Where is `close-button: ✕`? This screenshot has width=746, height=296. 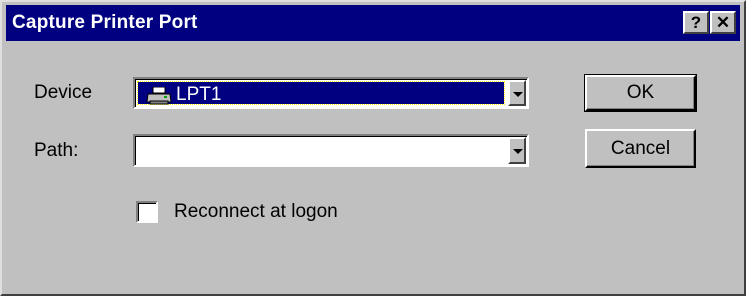
close-button: ✕ is located at coordinates (723, 22).